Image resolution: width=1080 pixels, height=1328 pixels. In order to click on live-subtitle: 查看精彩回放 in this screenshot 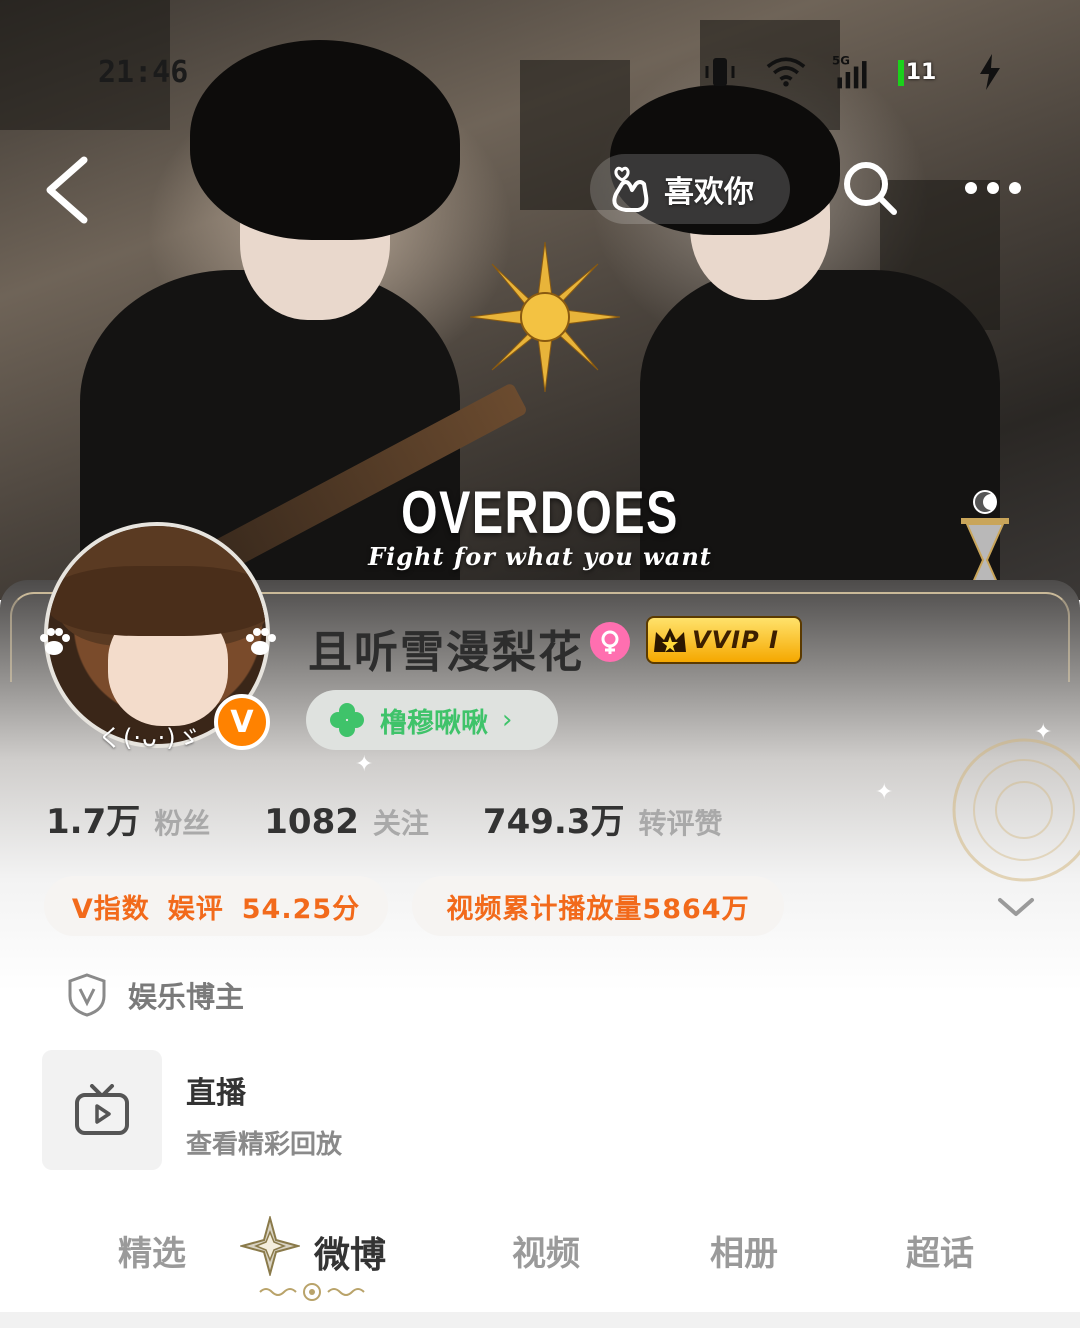, I will do `click(264, 1142)`.